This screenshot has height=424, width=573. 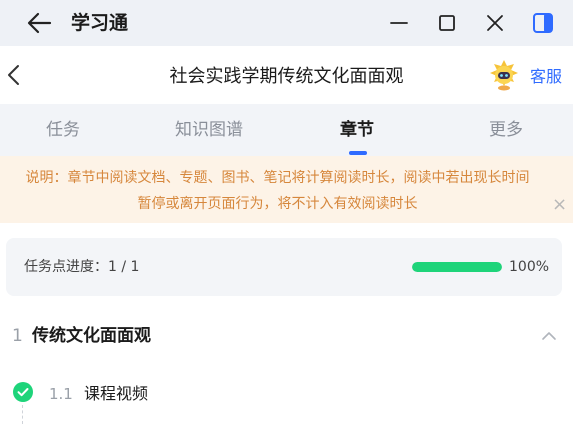 I want to click on tab-more: 更多, so click(x=506, y=130).